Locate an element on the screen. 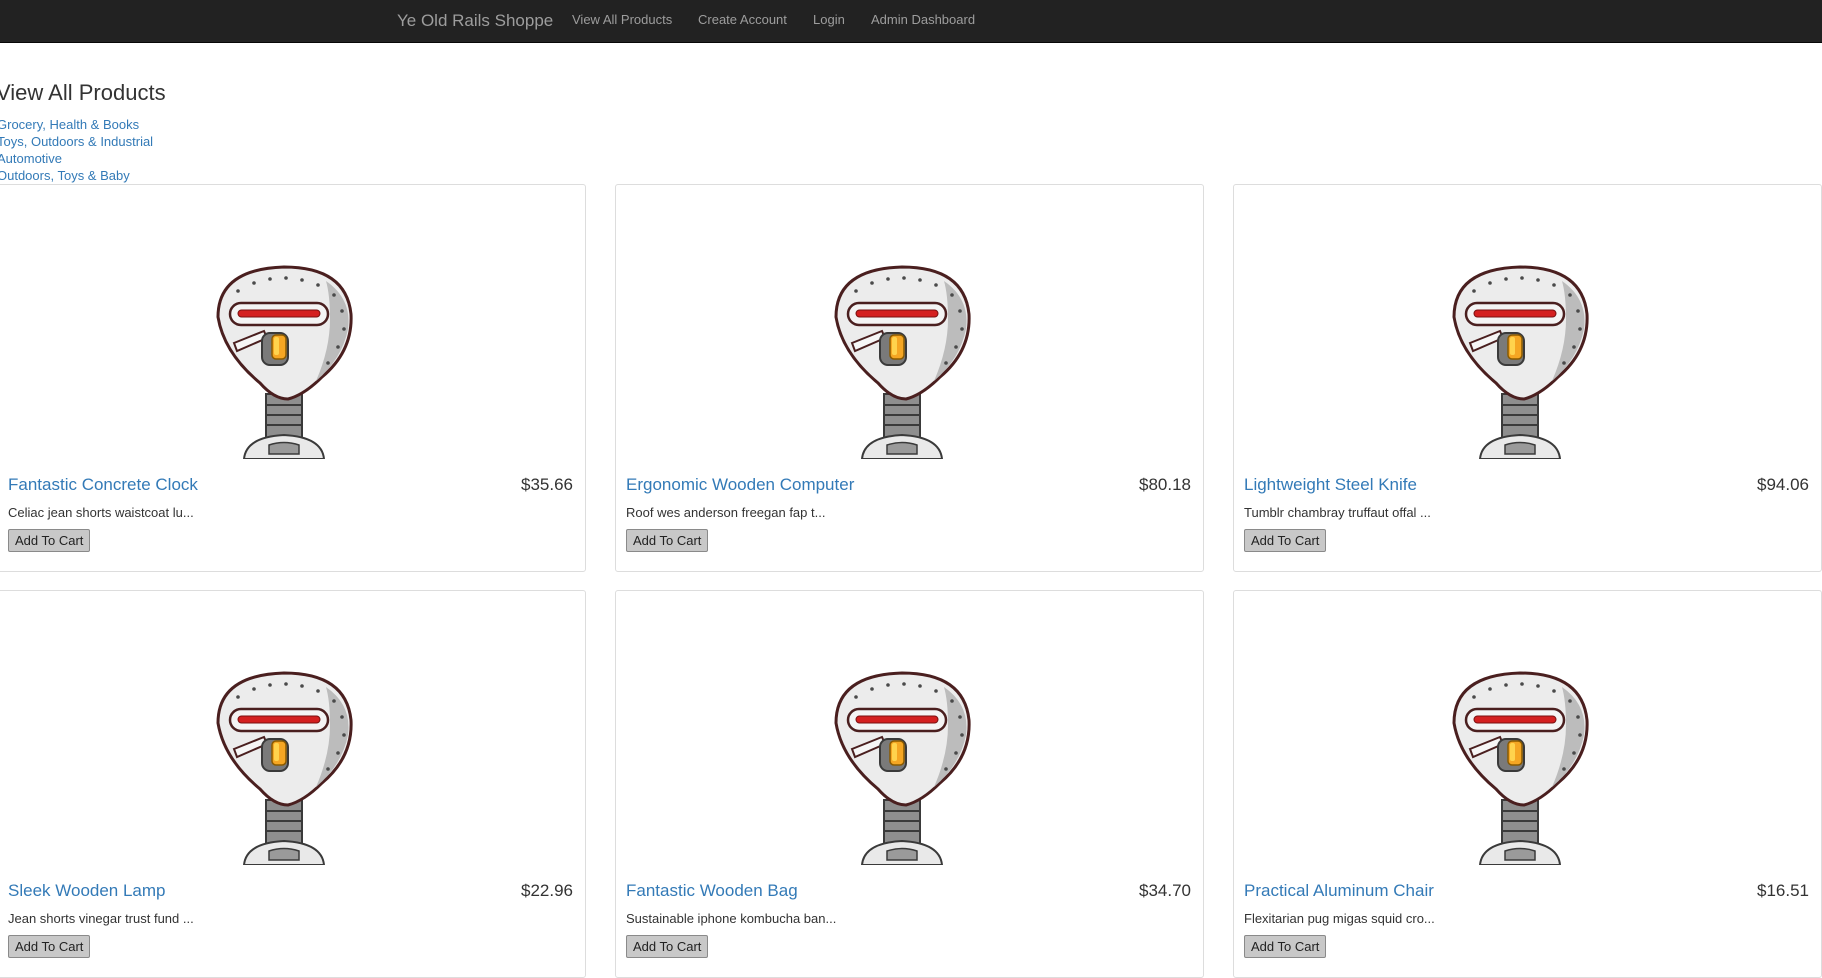  product-name-link: Fantastic Wooden Bag is located at coordinates (712, 891).